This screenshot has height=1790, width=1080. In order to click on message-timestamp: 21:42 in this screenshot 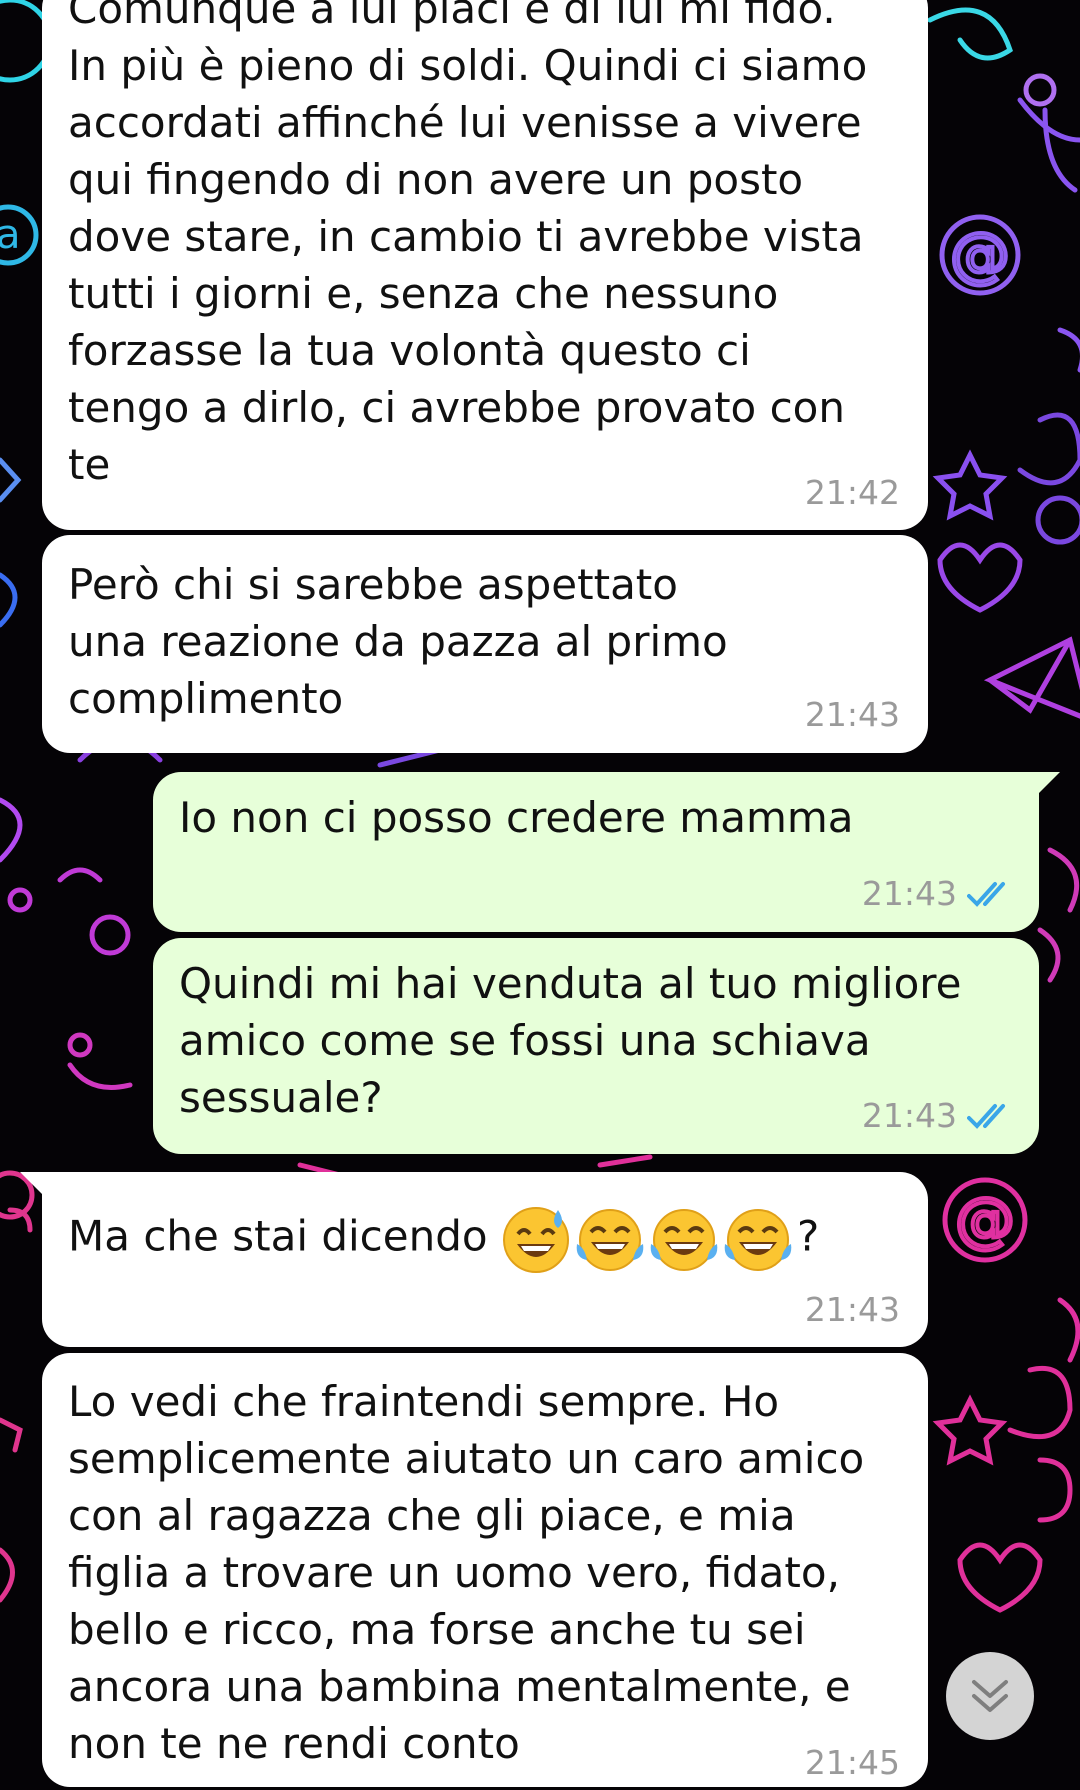, I will do `click(852, 492)`.